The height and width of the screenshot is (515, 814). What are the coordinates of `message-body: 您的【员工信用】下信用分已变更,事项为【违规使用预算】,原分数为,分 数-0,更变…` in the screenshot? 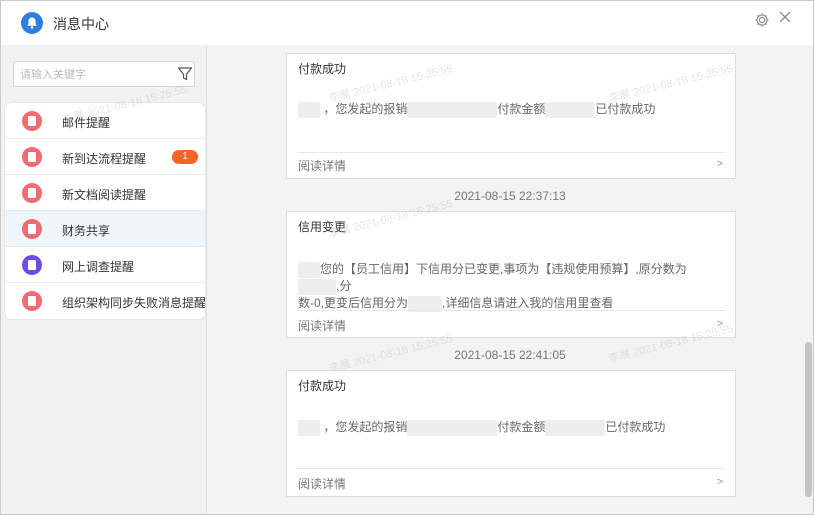 It's located at (492, 286).